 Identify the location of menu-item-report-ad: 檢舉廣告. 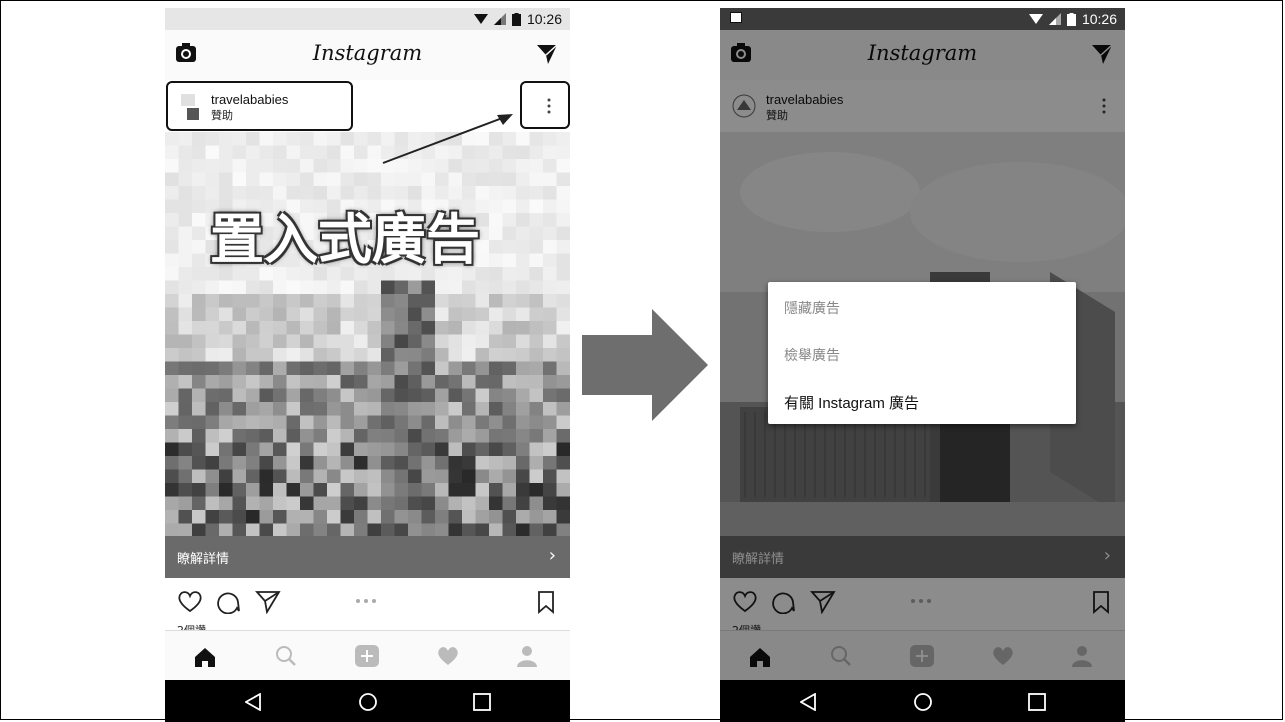
(812, 355).